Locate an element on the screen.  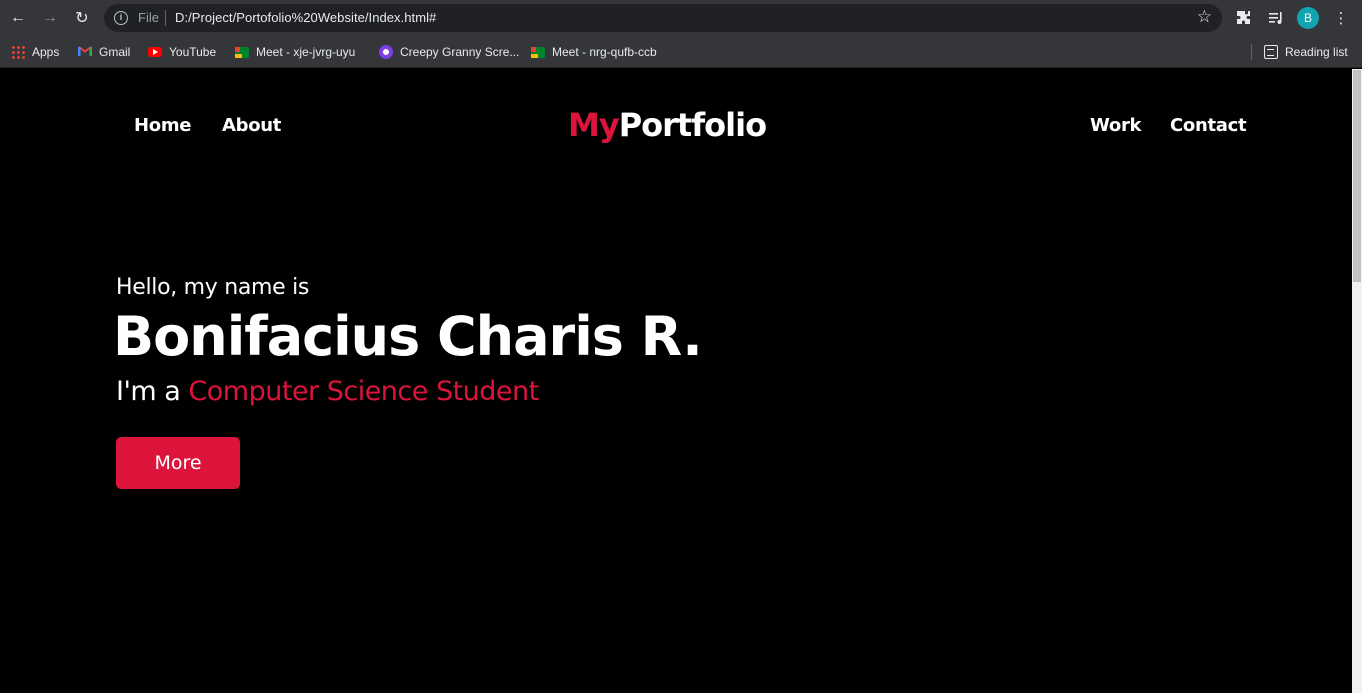
forward-arrow-icon: → is located at coordinates (50, 18).